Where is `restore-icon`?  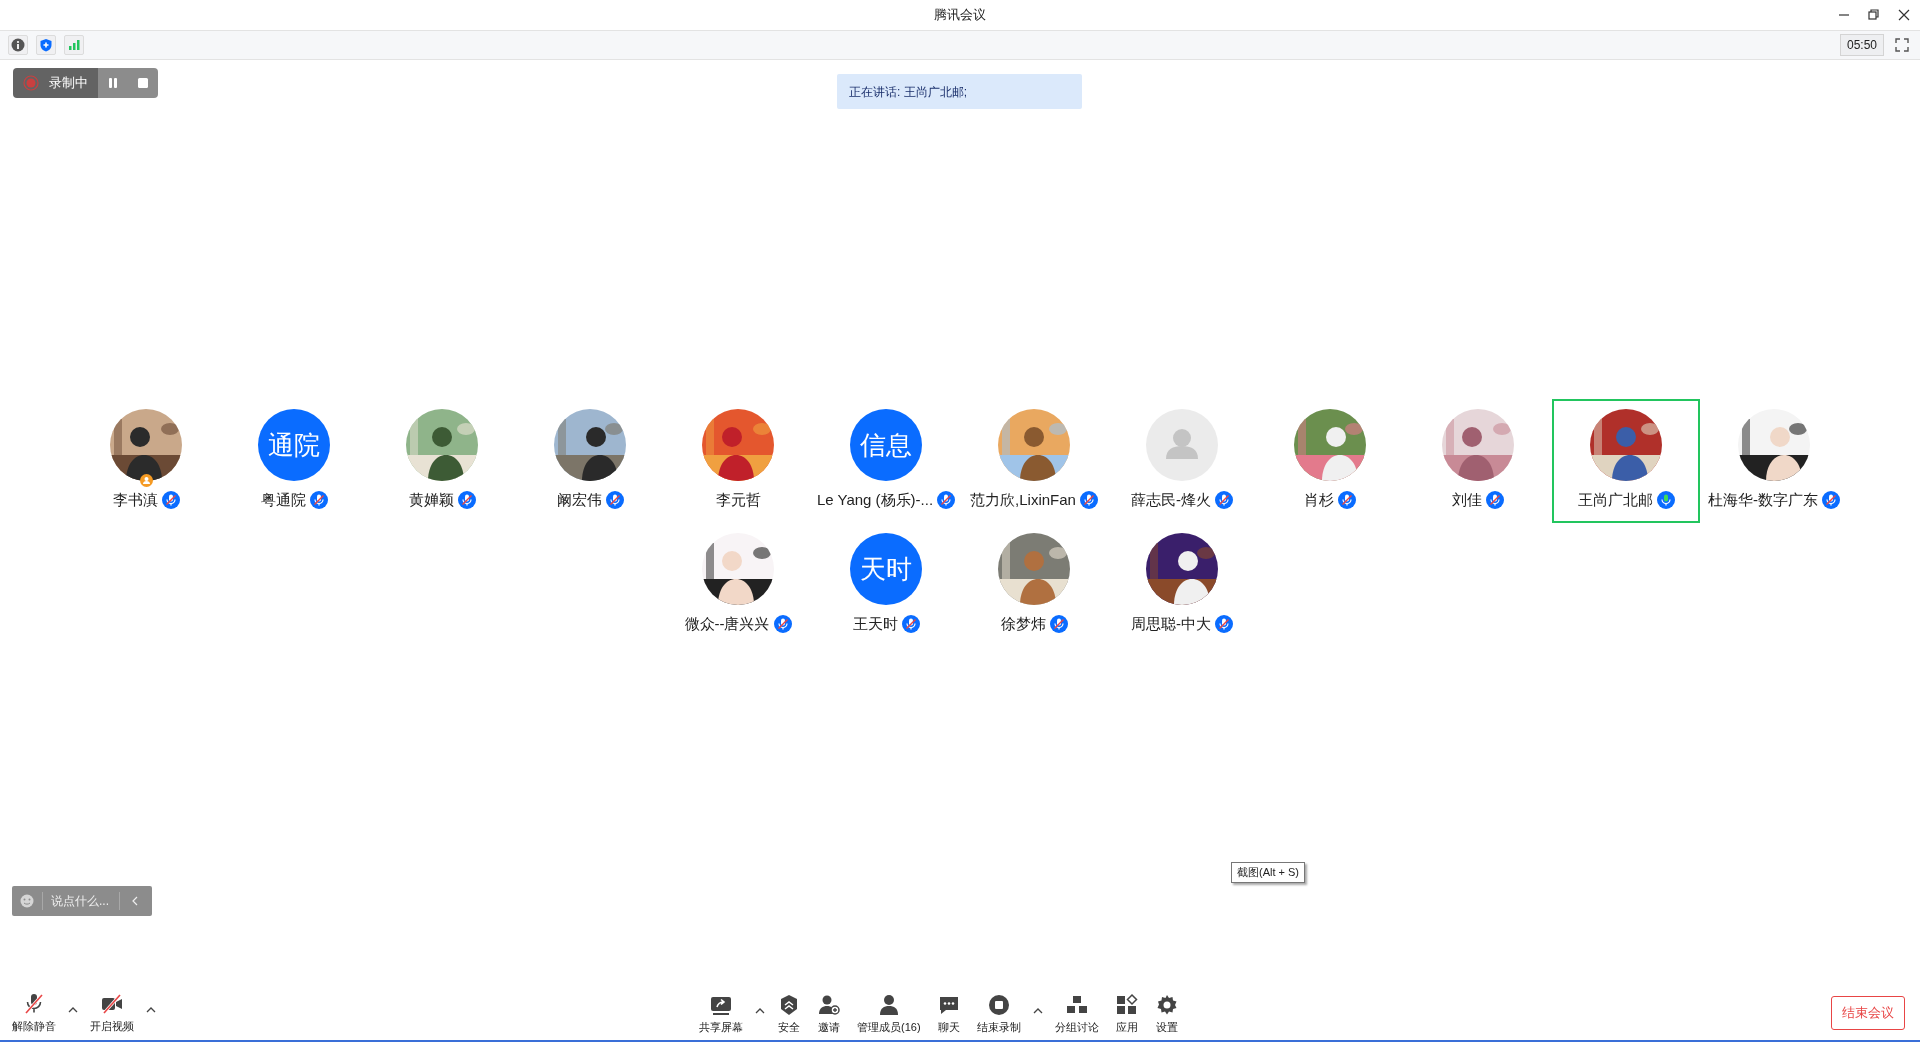 restore-icon is located at coordinates (1874, 15).